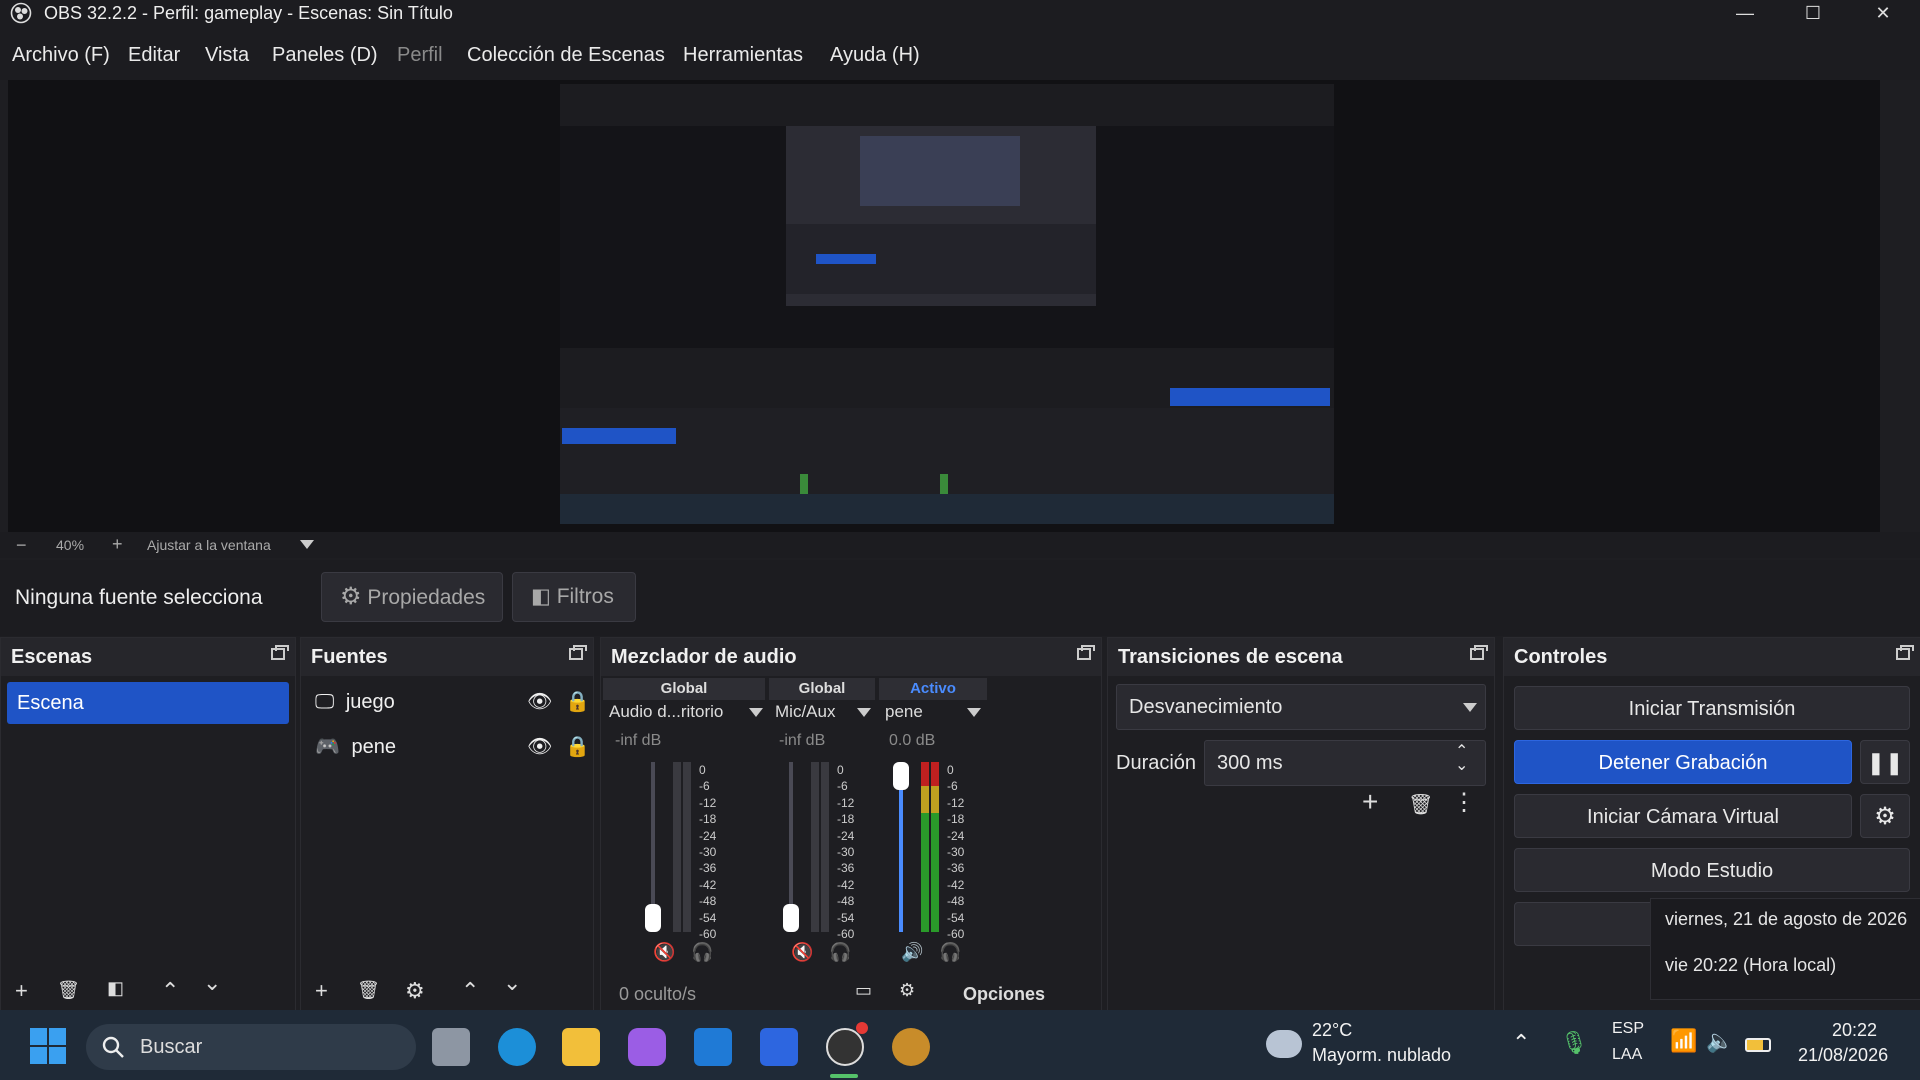 The width and height of the screenshot is (1920, 1080). Describe the element at coordinates (209, 545) in the screenshot. I see `zoom-fit-select: Ajustar a la ventana` at that location.